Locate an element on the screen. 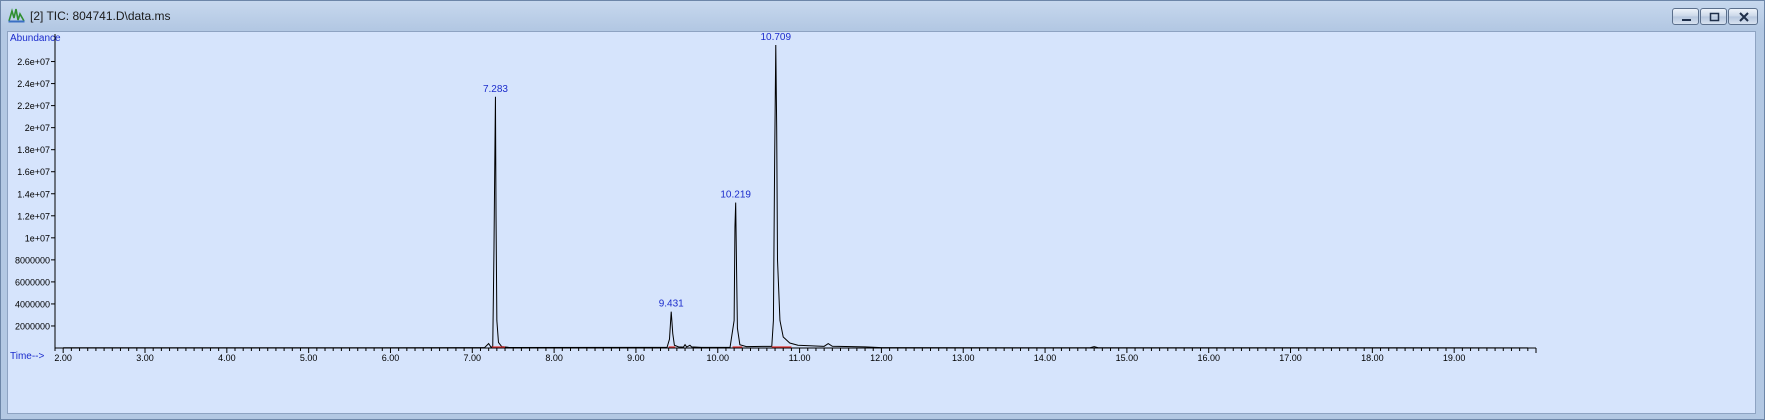  x-tick-label: 14.00 is located at coordinates (1045, 358).